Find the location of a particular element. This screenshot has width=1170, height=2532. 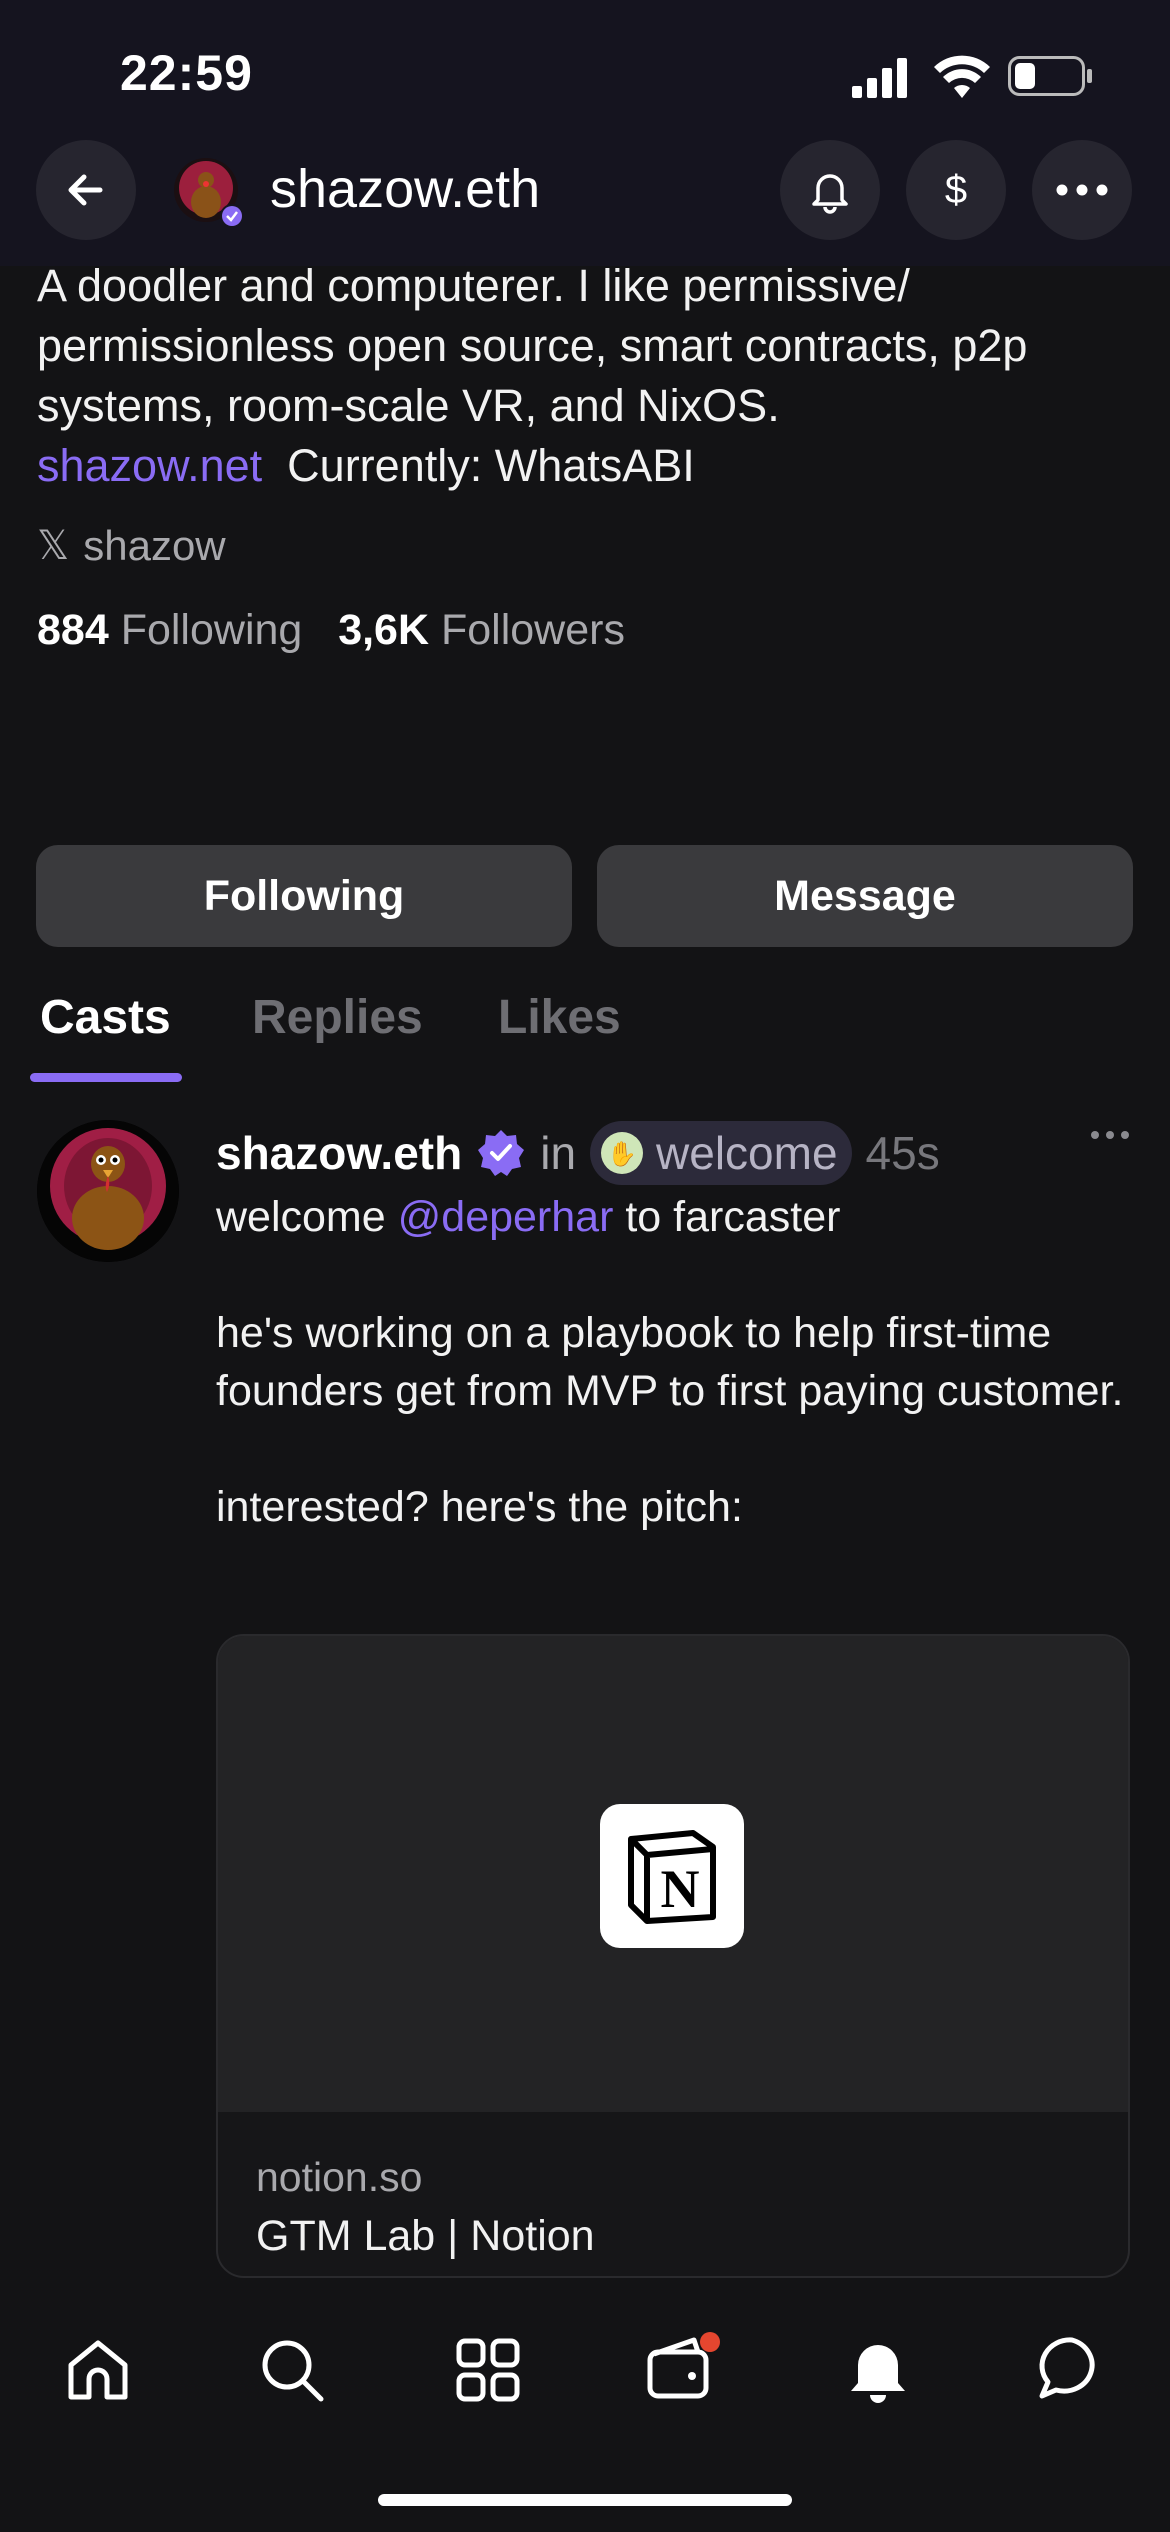

home-indicator is located at coordinates (585, 2500).